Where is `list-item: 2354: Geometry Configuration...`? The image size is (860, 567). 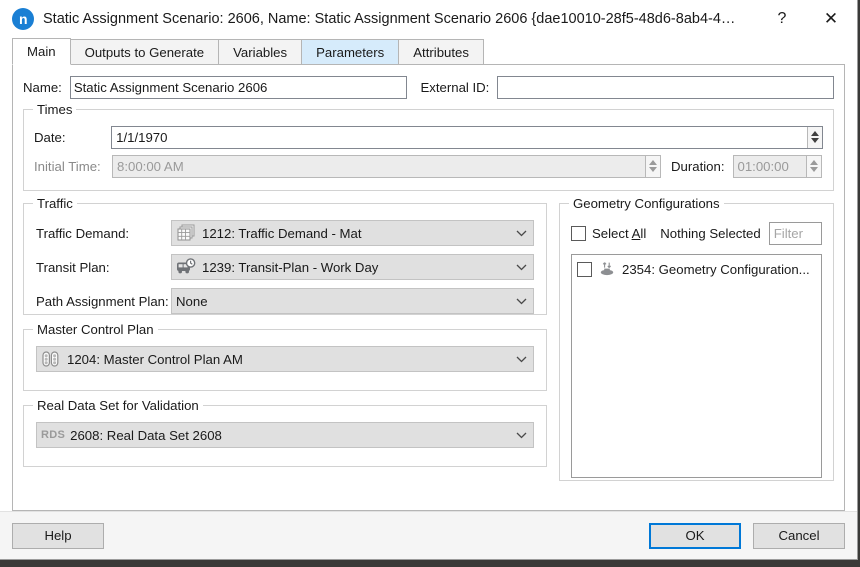
list-item: 2354: Geometry Configuration... is located at coordinates (696, 269).